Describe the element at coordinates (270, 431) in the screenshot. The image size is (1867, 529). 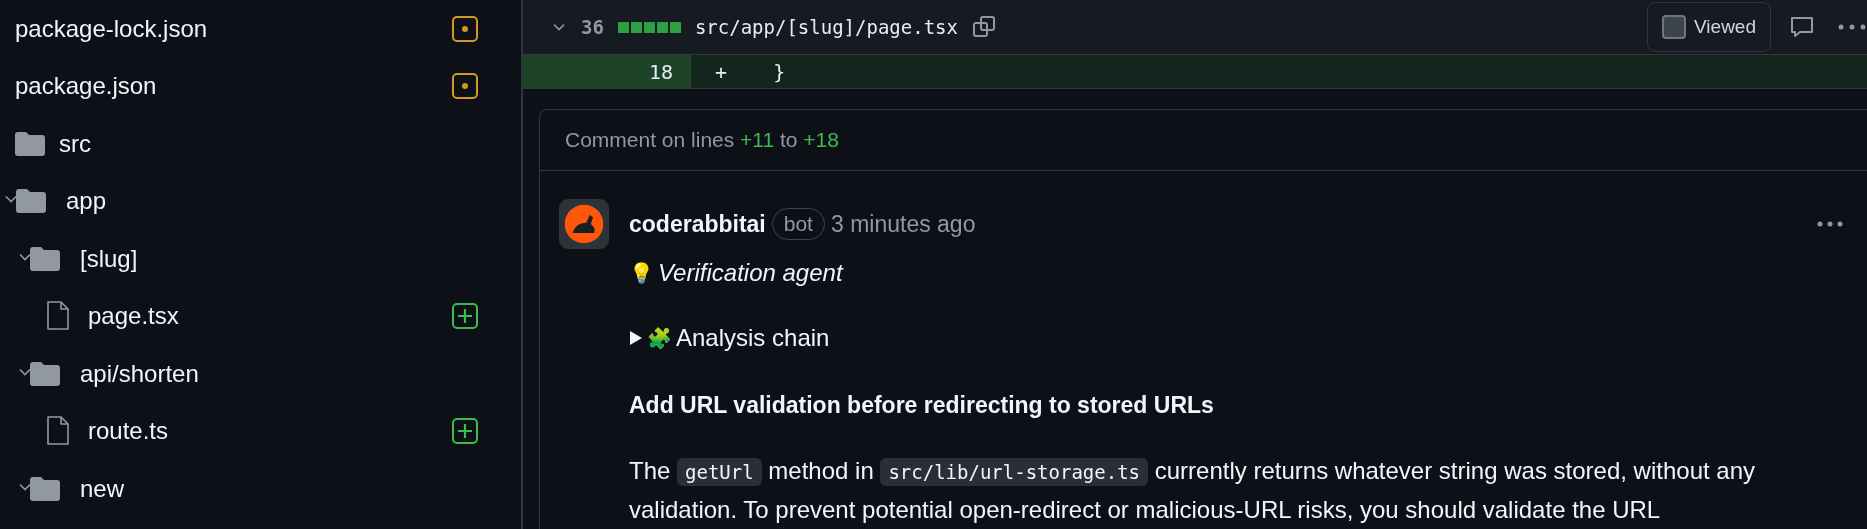
I see `file-name: route.ts` at that location.